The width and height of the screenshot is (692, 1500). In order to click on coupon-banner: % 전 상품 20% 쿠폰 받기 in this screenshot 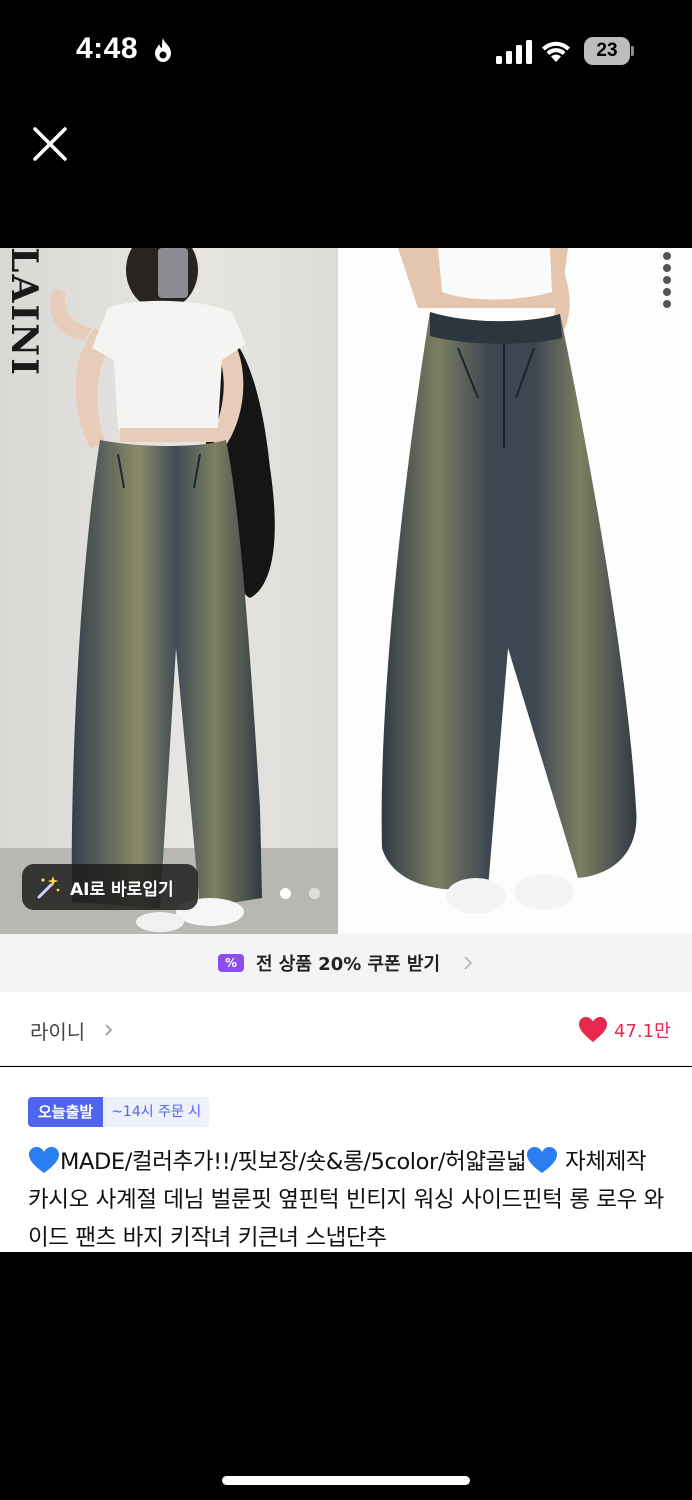, I will do `click(346, 963)`.